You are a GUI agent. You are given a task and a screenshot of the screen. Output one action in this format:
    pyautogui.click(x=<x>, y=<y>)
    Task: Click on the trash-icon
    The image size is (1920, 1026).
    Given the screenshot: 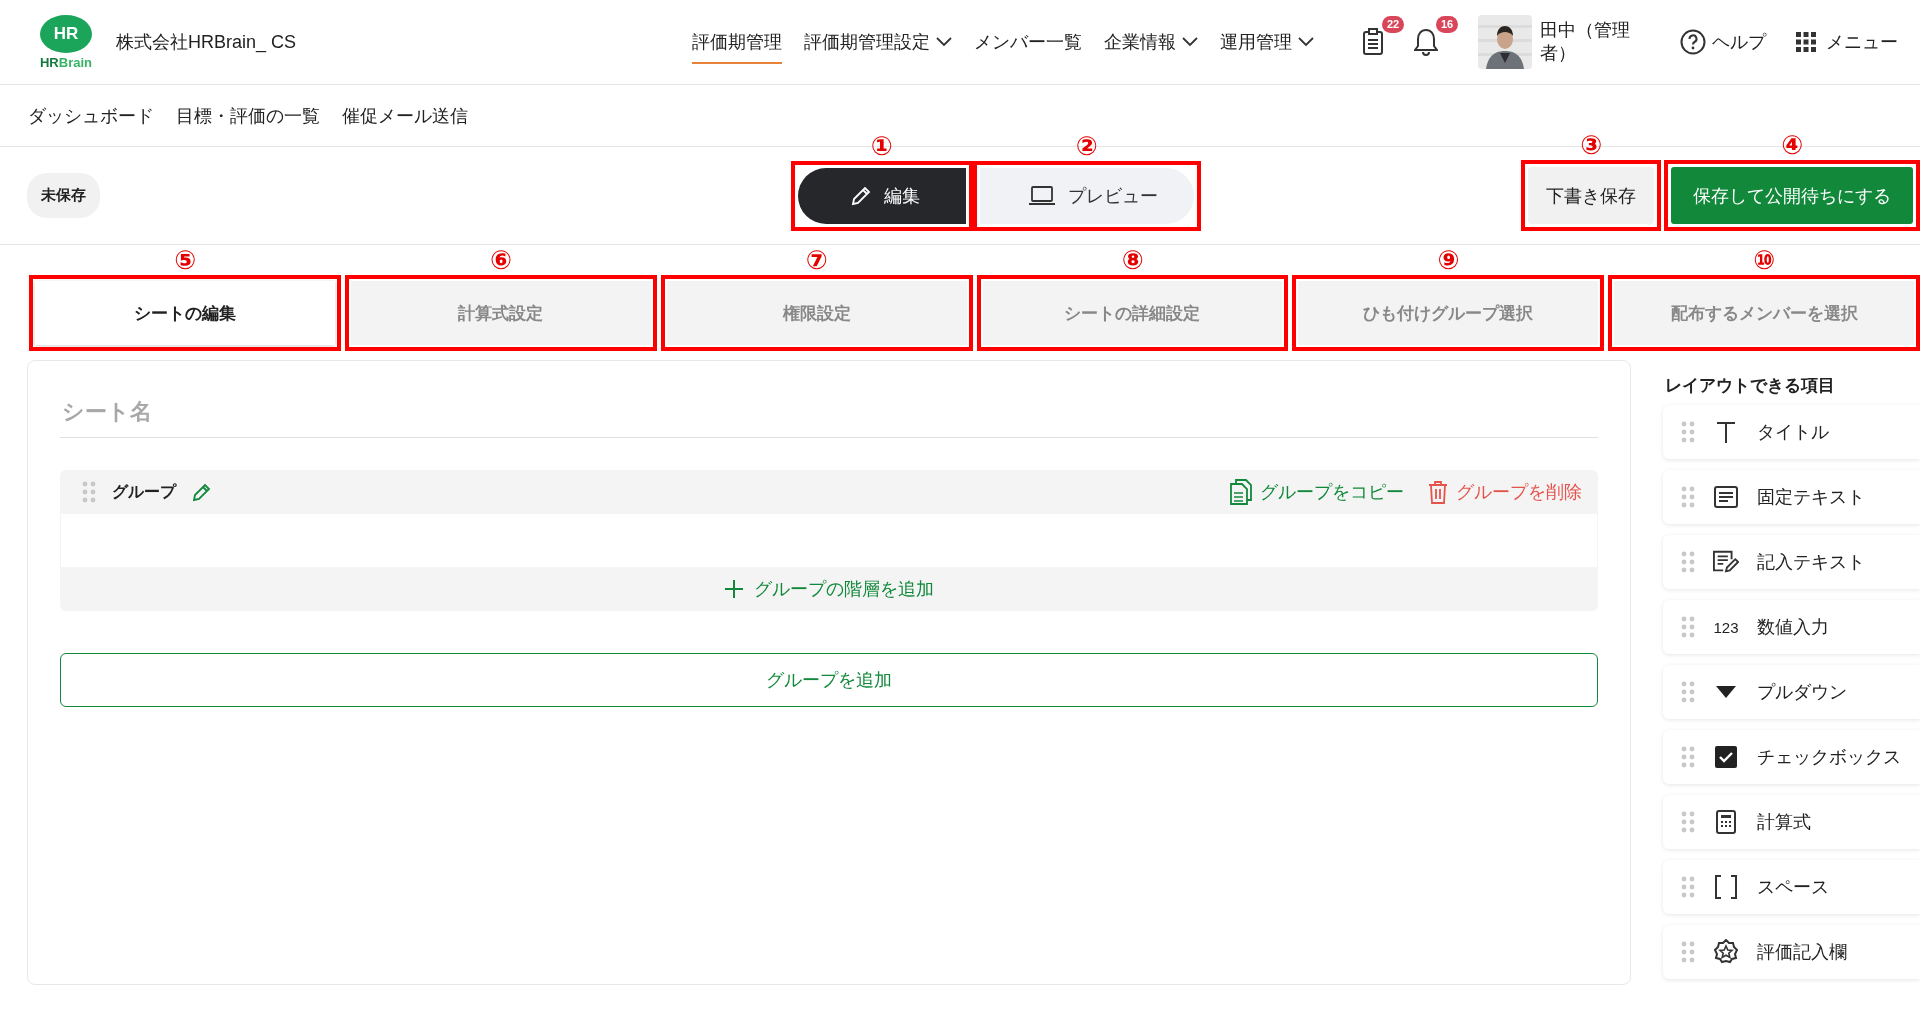 What is the action you would take?
    pyautogui.click(x=1438, y=492)
    